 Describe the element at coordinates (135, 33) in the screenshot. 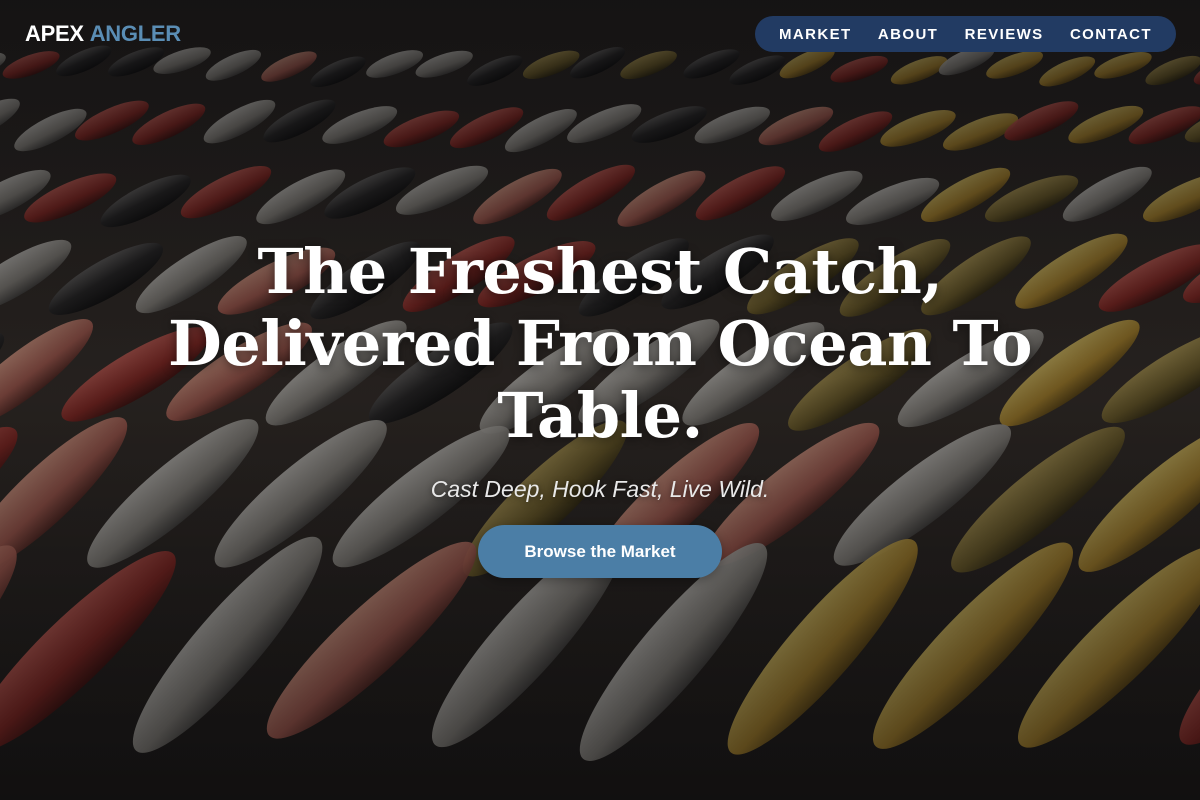

I see `brand-name-part2: ANGLER` at that location.